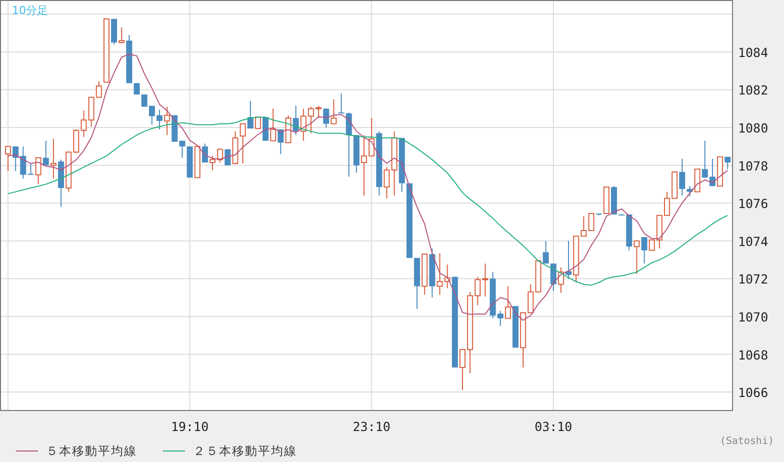  I want to click on x-axis-label: 03:10, so click(553, 426).